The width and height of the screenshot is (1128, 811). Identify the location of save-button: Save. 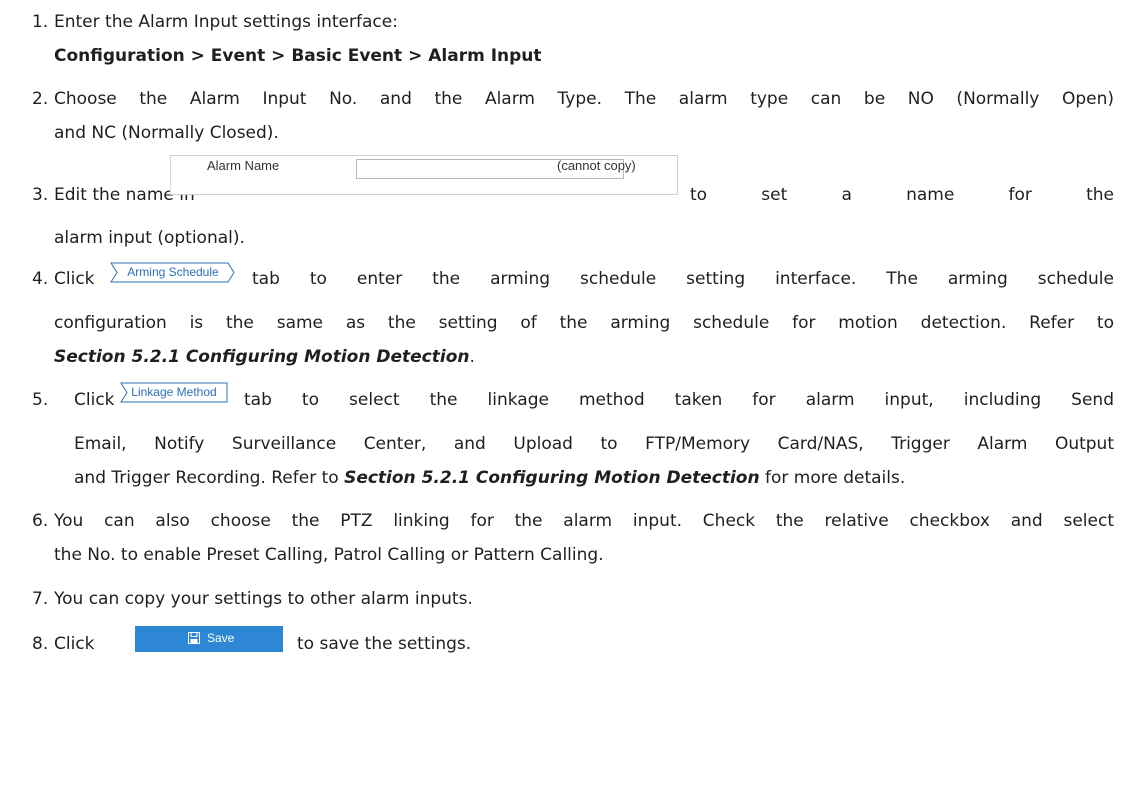
(209, 639).